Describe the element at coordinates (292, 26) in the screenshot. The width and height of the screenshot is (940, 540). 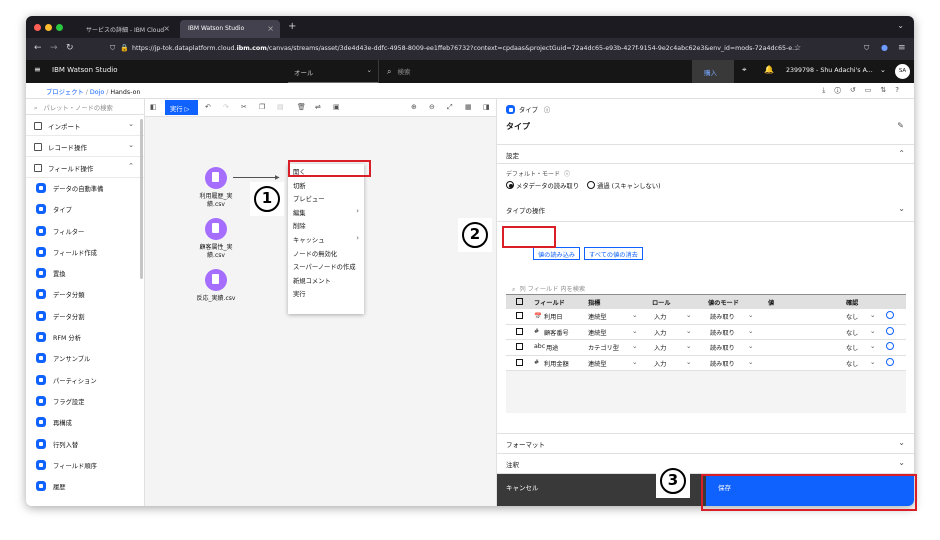
I see `new-tab-icon: +` at that location.